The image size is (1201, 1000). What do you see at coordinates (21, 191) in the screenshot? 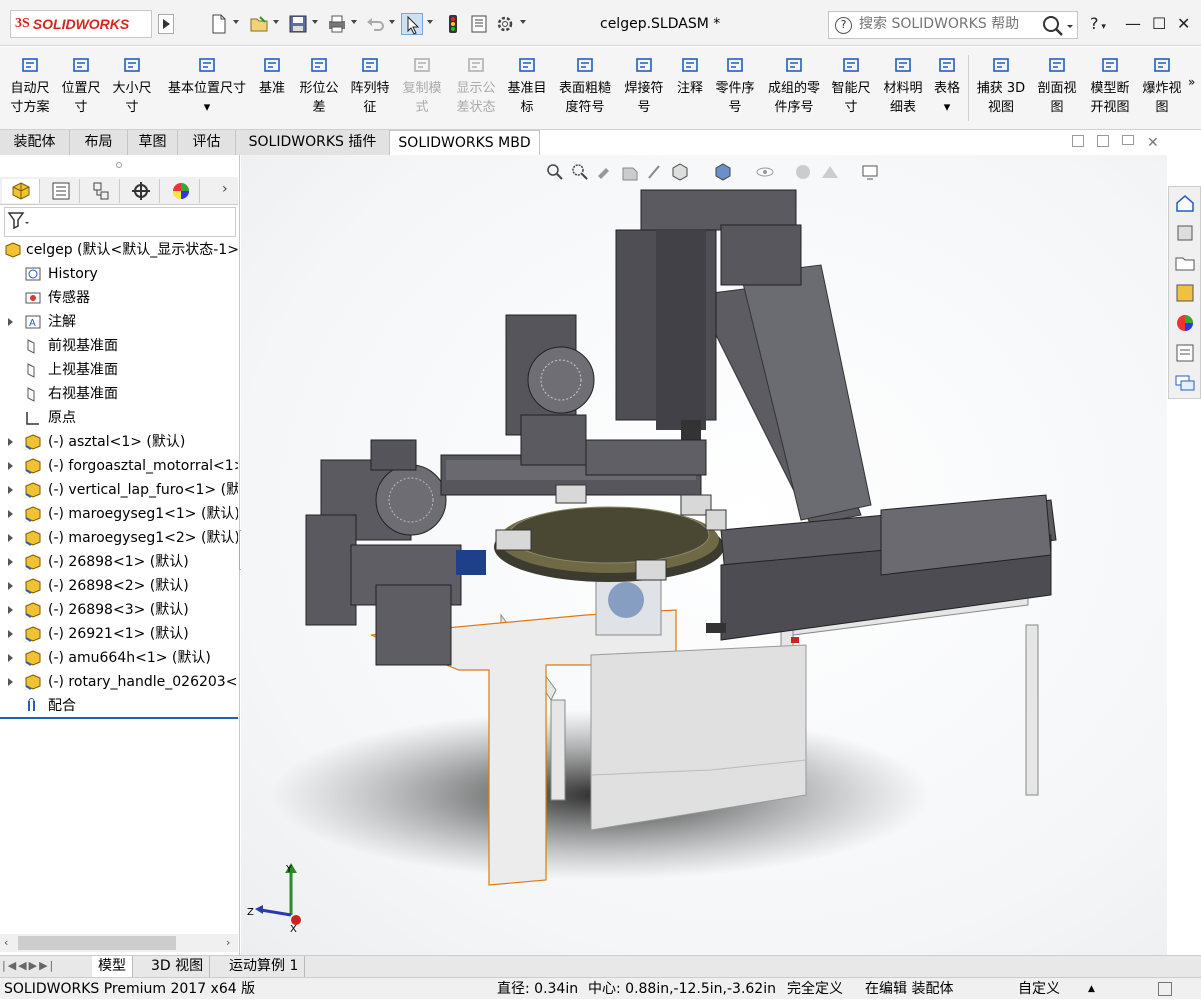
I see `feature-tree-tab` at bounding box center [21, 191].